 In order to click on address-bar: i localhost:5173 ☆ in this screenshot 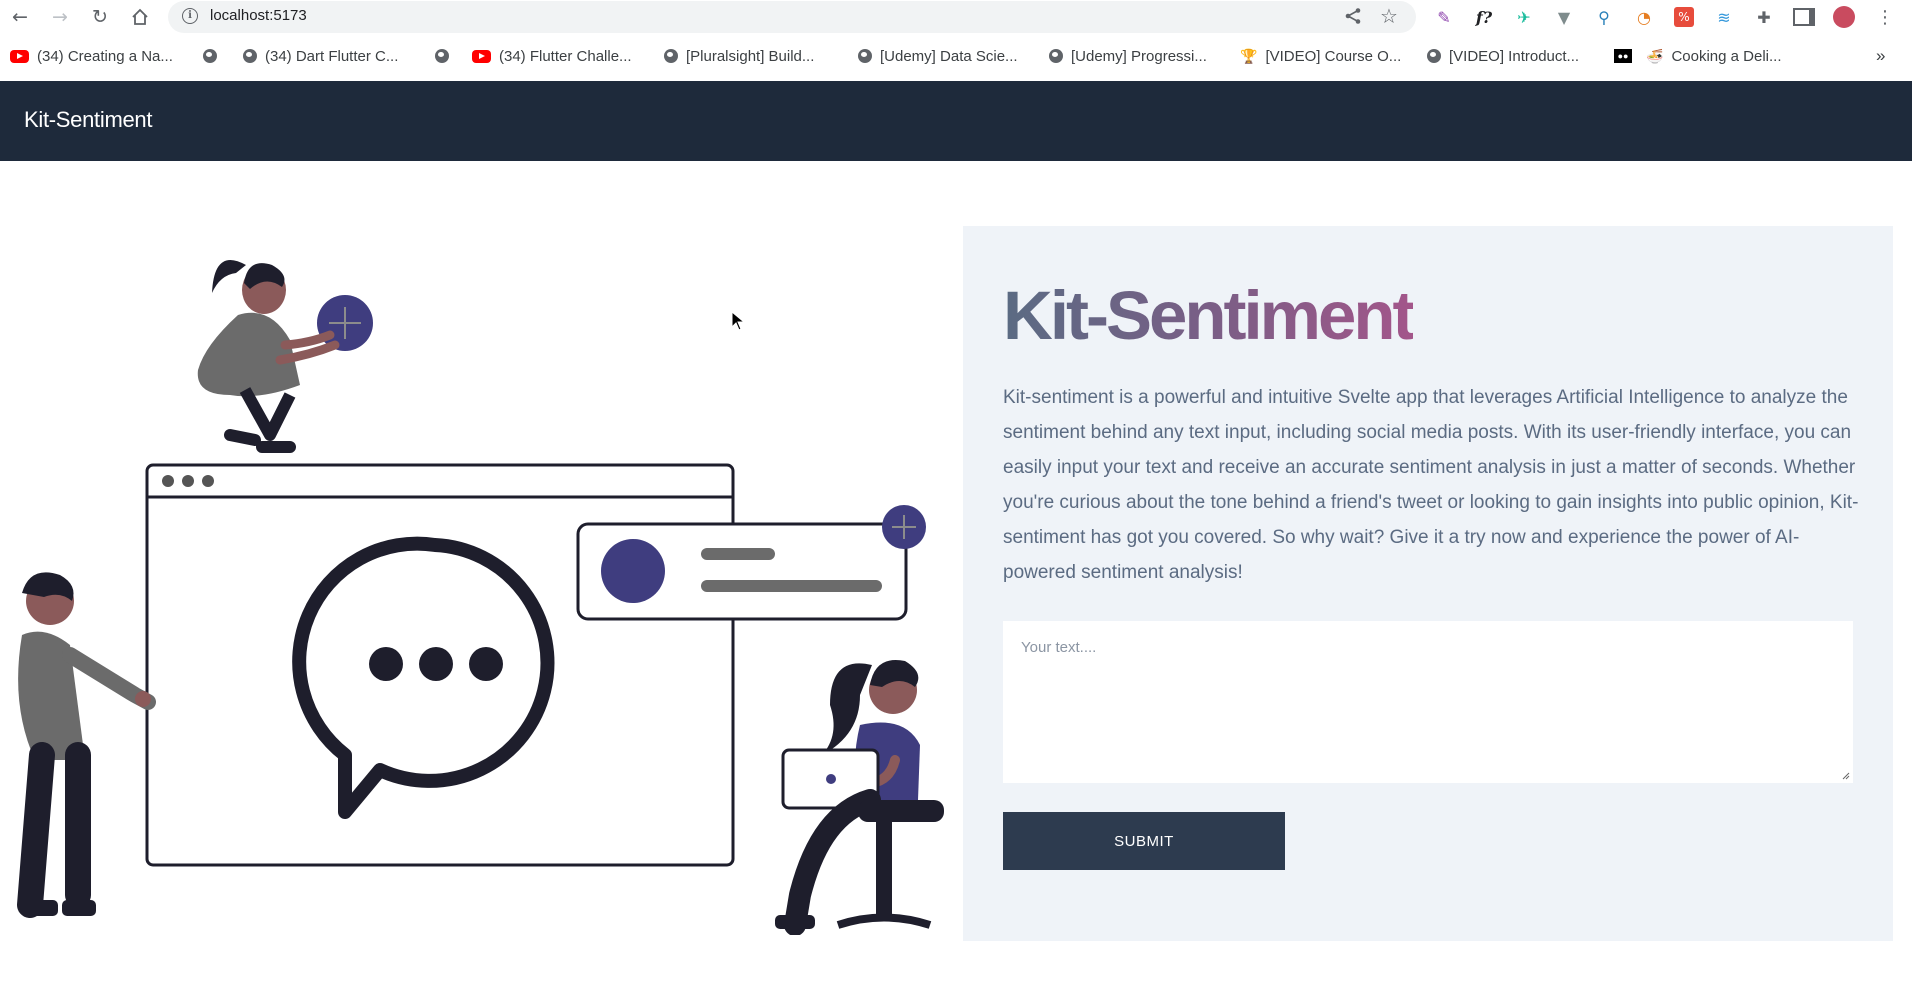, I will do `click(792, 17)`.